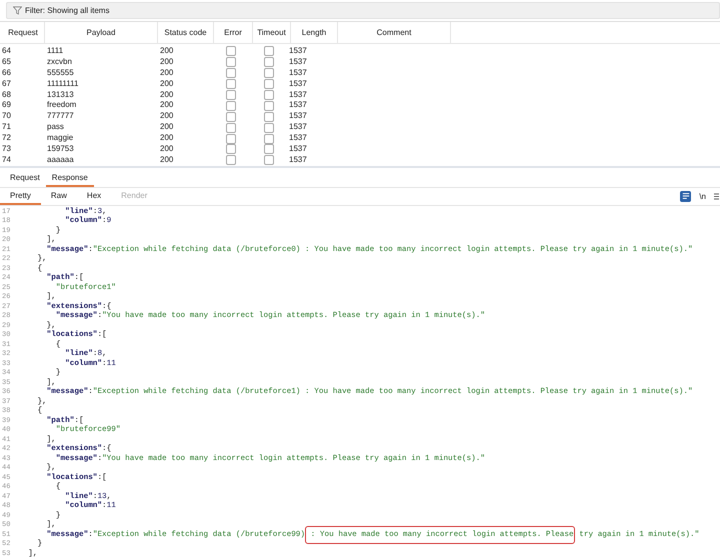 The width and height of the screenshot is (720, 557). What do you see at coordinates (6, 95) in the screenshot?
I see `table-cell-text: 68` at bounding box center [6, 95].